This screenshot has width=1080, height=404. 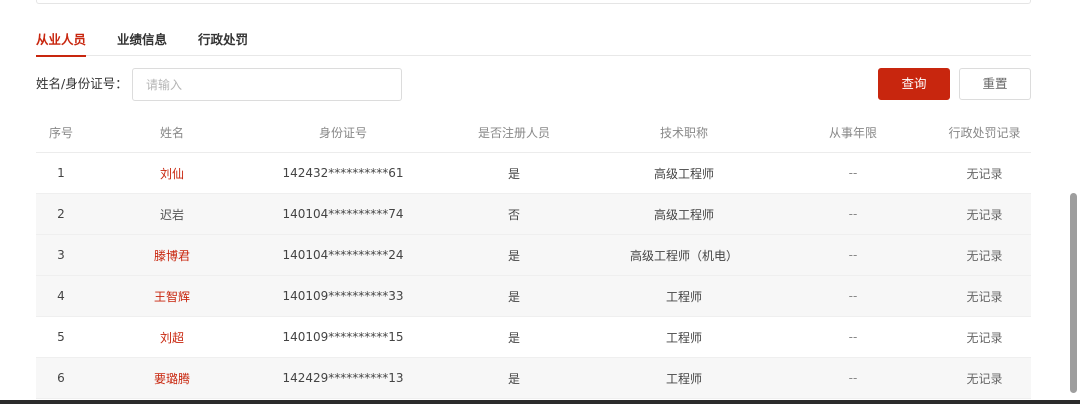 I want to click on header-id-number: 身份证号, so click(x=343, y=132).